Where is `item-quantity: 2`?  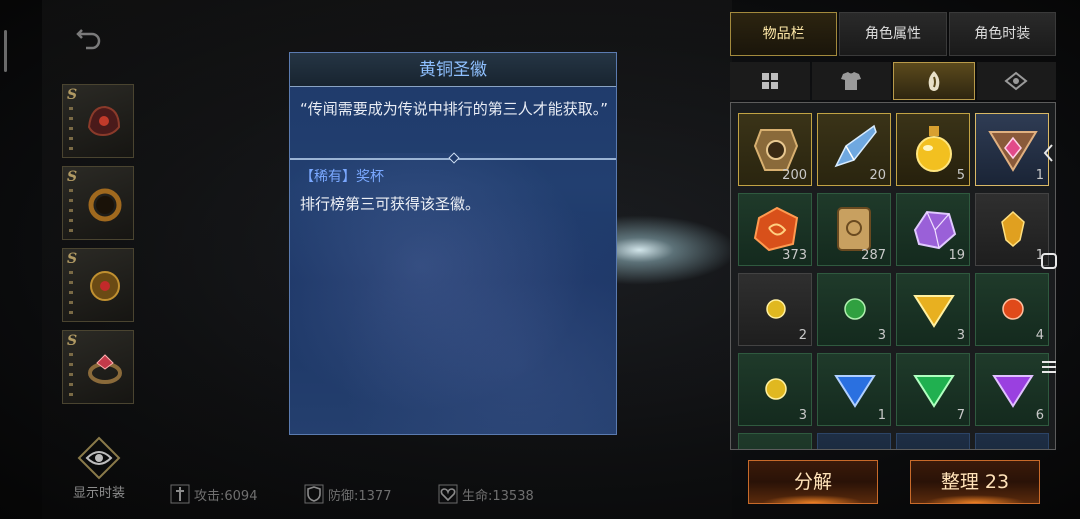
item-quantity: 2 is located at coordinates (802, 335).